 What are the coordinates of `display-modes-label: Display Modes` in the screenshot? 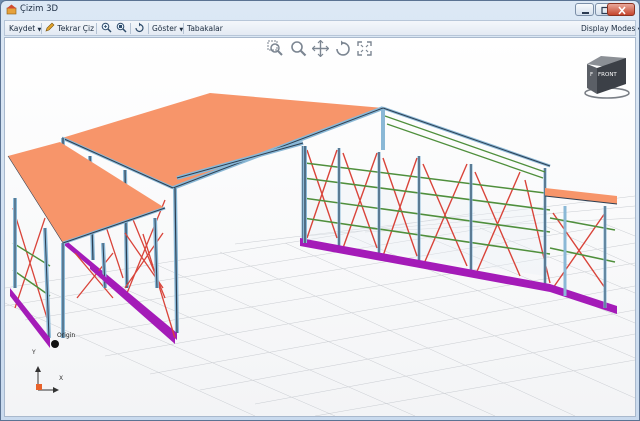 It's located at (608, 28).